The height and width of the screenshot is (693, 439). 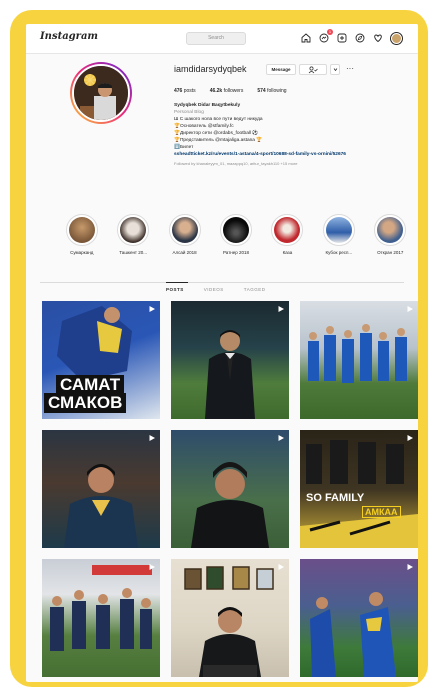 I want to click on tabs-divider, so click(x=222, y=282).